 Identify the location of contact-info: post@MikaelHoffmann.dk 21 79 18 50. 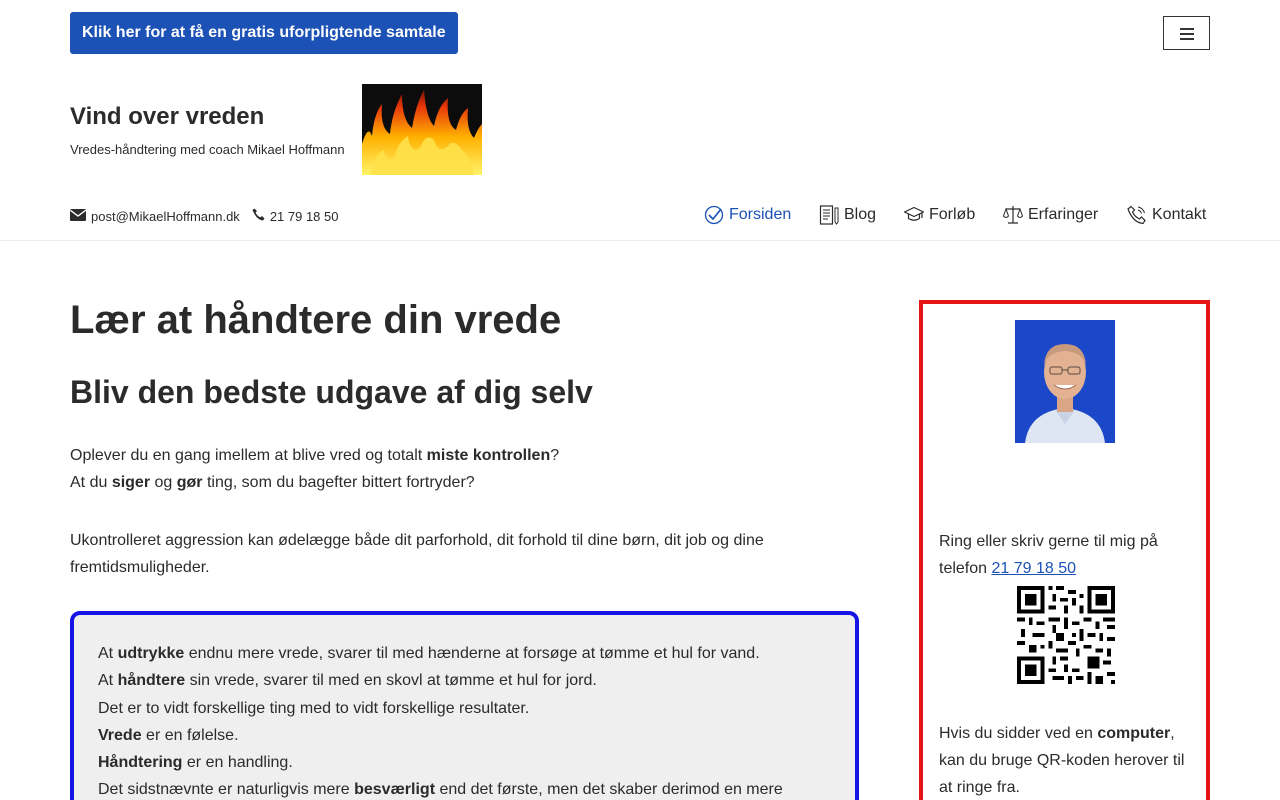
(210, 216).